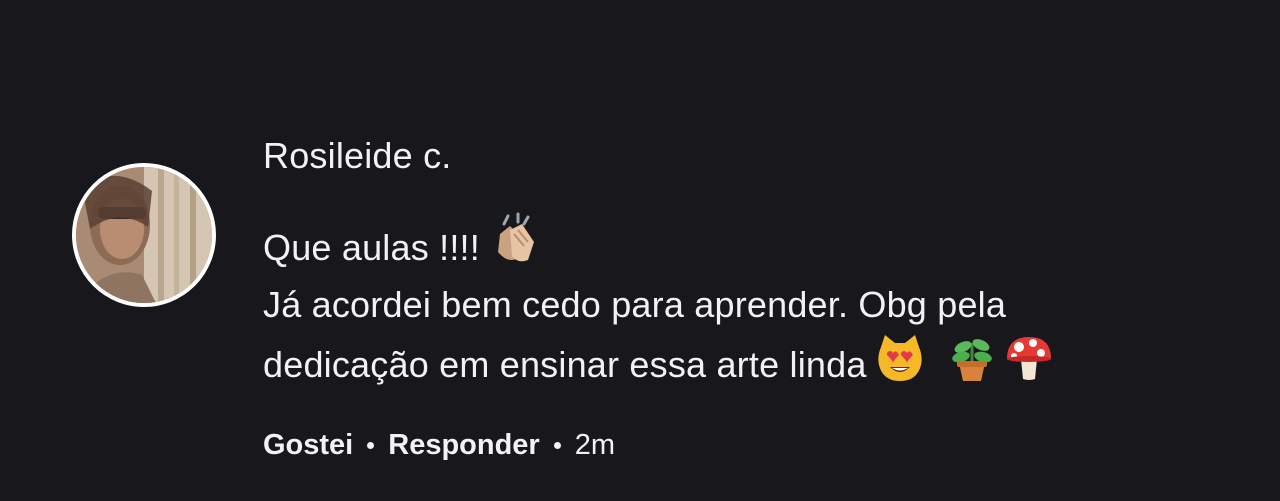 The width and height of the screenshot is (1280, 501). I want to click on heart-eyes-cat-icon, so click(900, 358).